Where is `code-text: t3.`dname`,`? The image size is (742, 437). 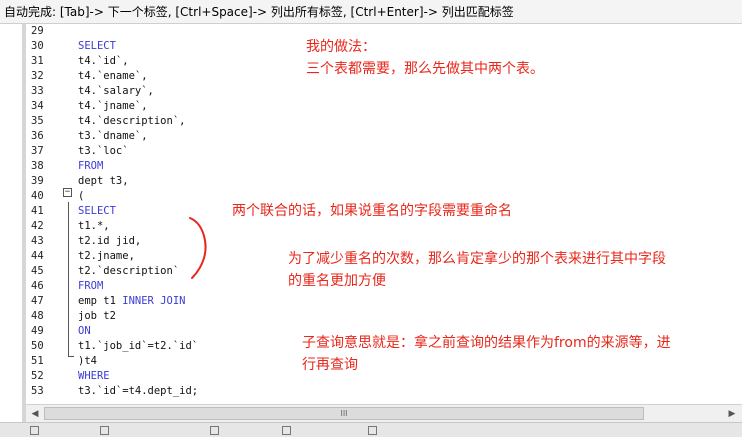
code-text: t3.`dname`, is located at coordinates (113, 136).